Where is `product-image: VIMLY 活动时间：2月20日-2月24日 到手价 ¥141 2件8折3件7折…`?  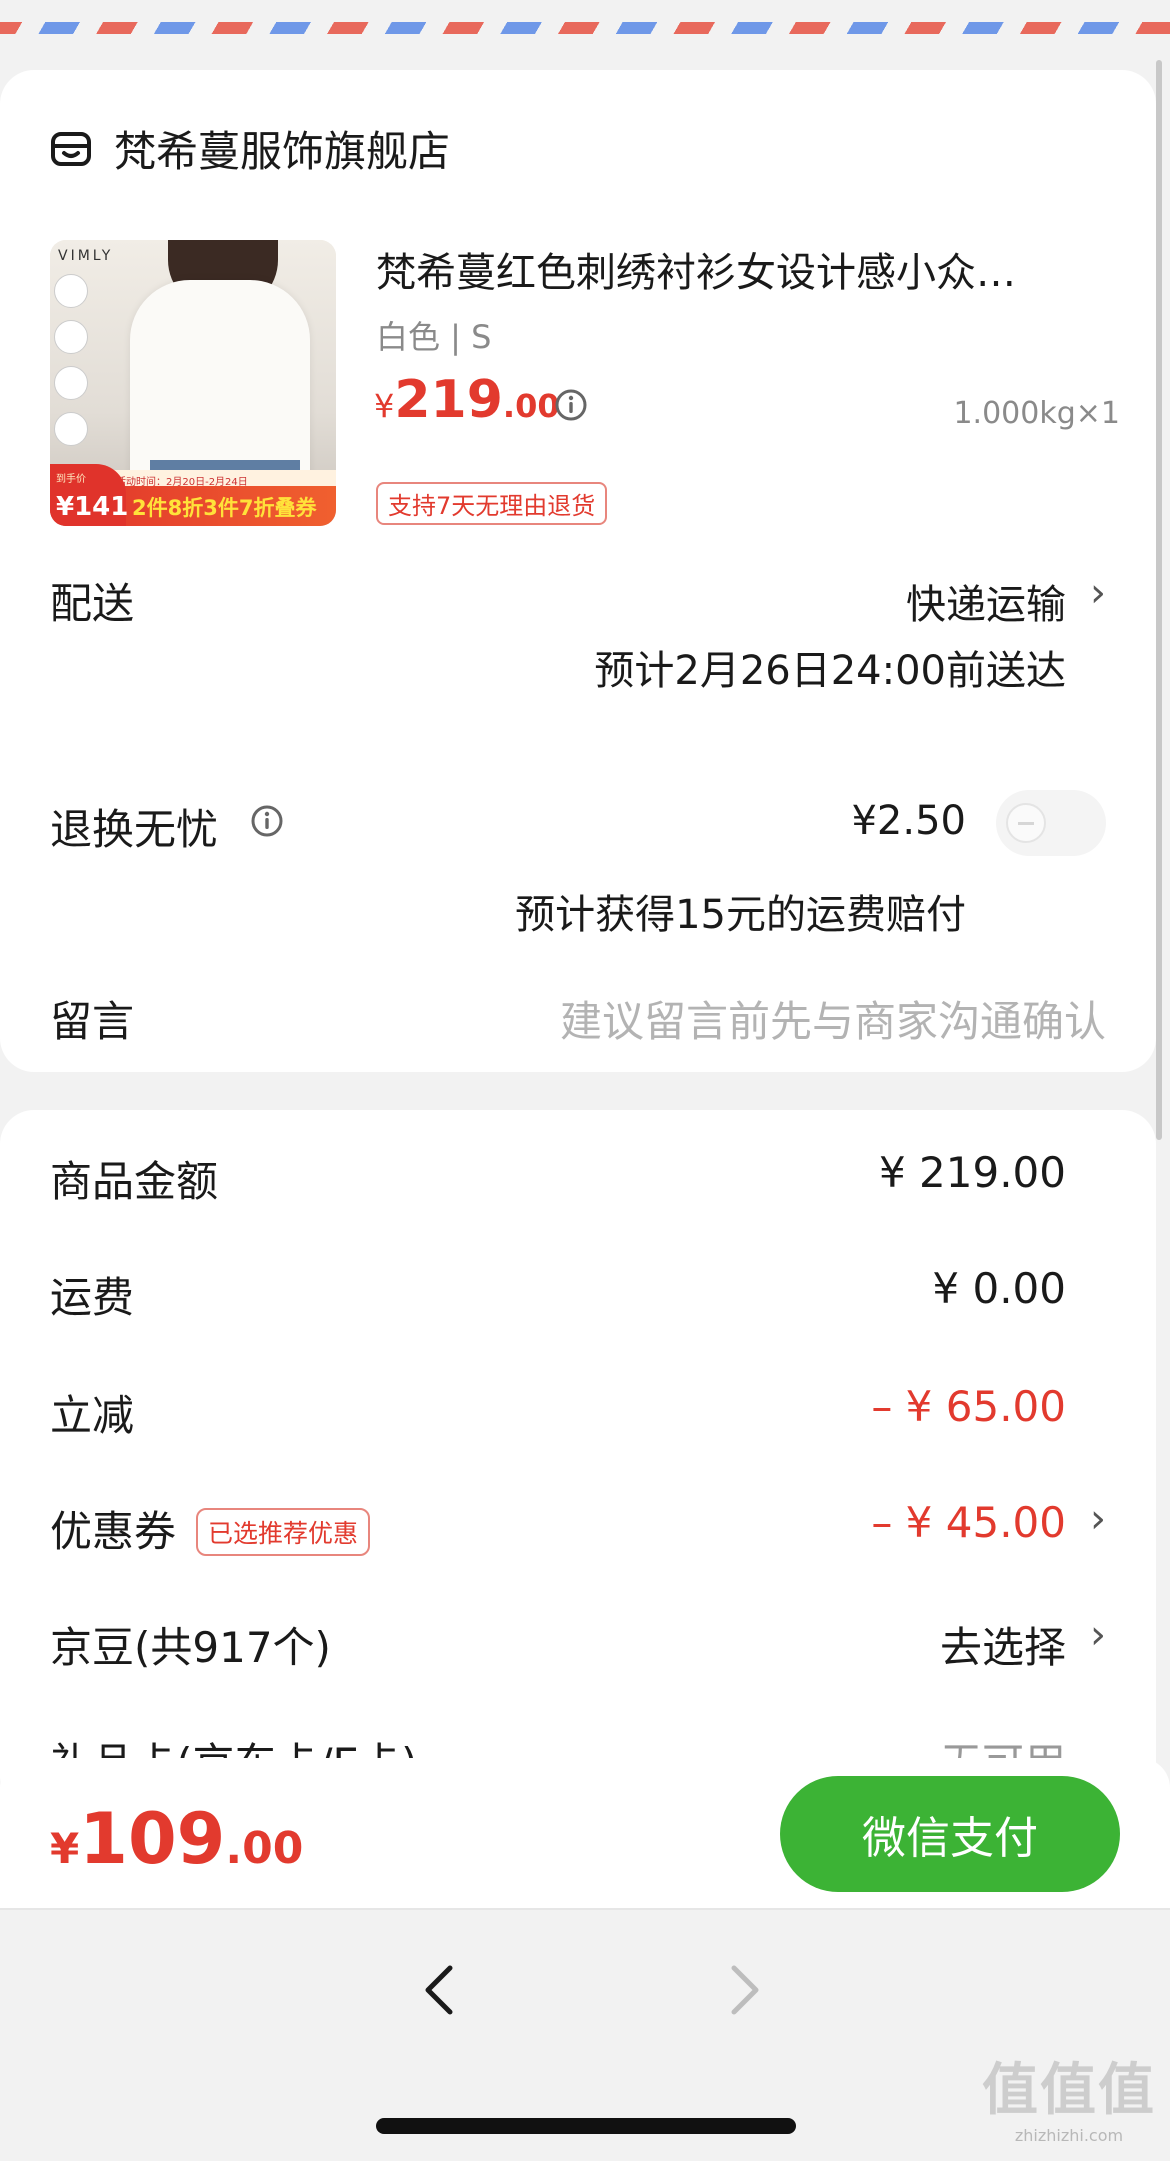
product-image: VIMLY 活动时间：2月20日-2月24日 到手价 ¥141 2件8折3件7折… is located at coordinates (193, 383).